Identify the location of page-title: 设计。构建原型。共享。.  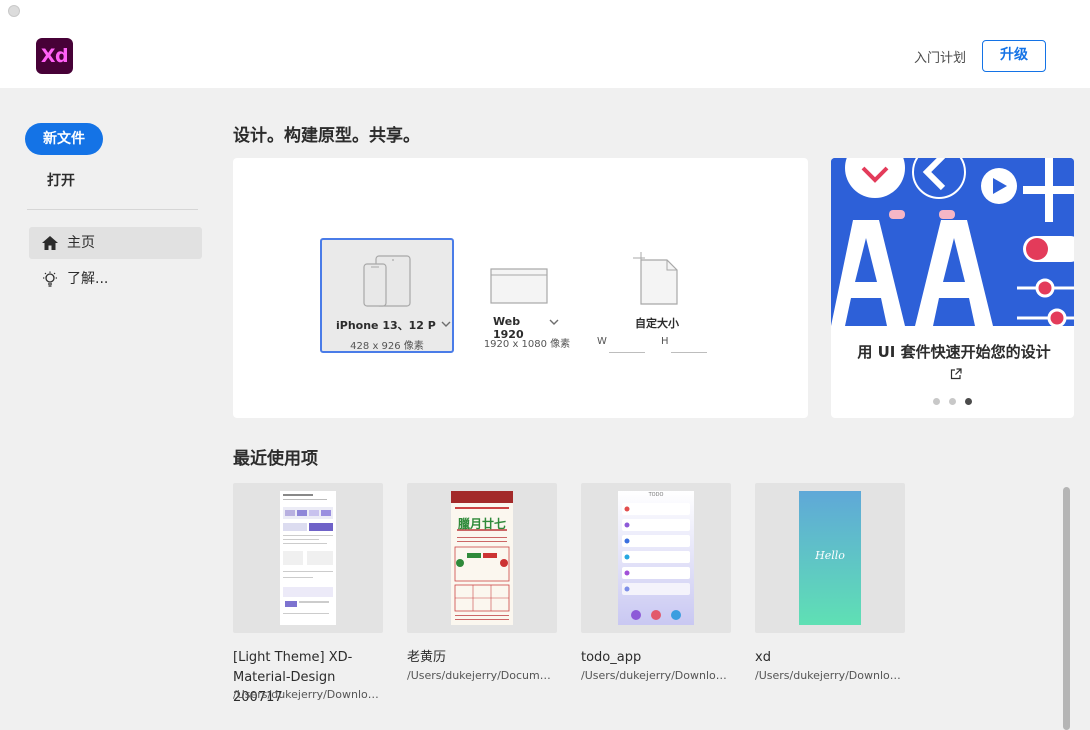
(326, 136).